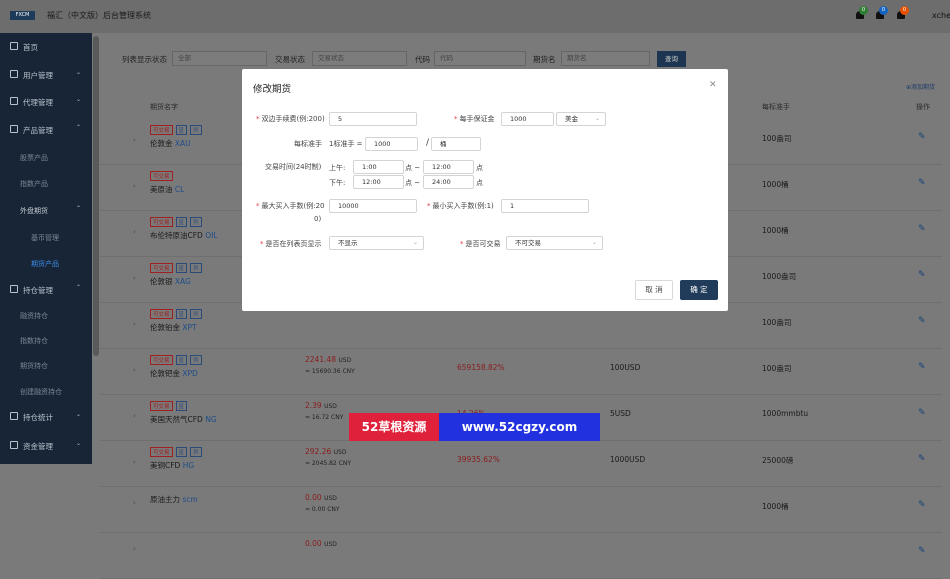 The height and width of the screenshot is (579, 950). What do you see at coordinates (373, 119) in the screenshot?
I see `fee-input: 5` at bounding box center [373, 119].